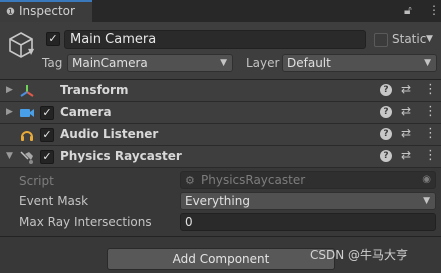 The image size is (441, 273). Describe the element at coordinates (253, 180) in the screenshot. I see `script-value: PhysicsRaycaster` at that location.